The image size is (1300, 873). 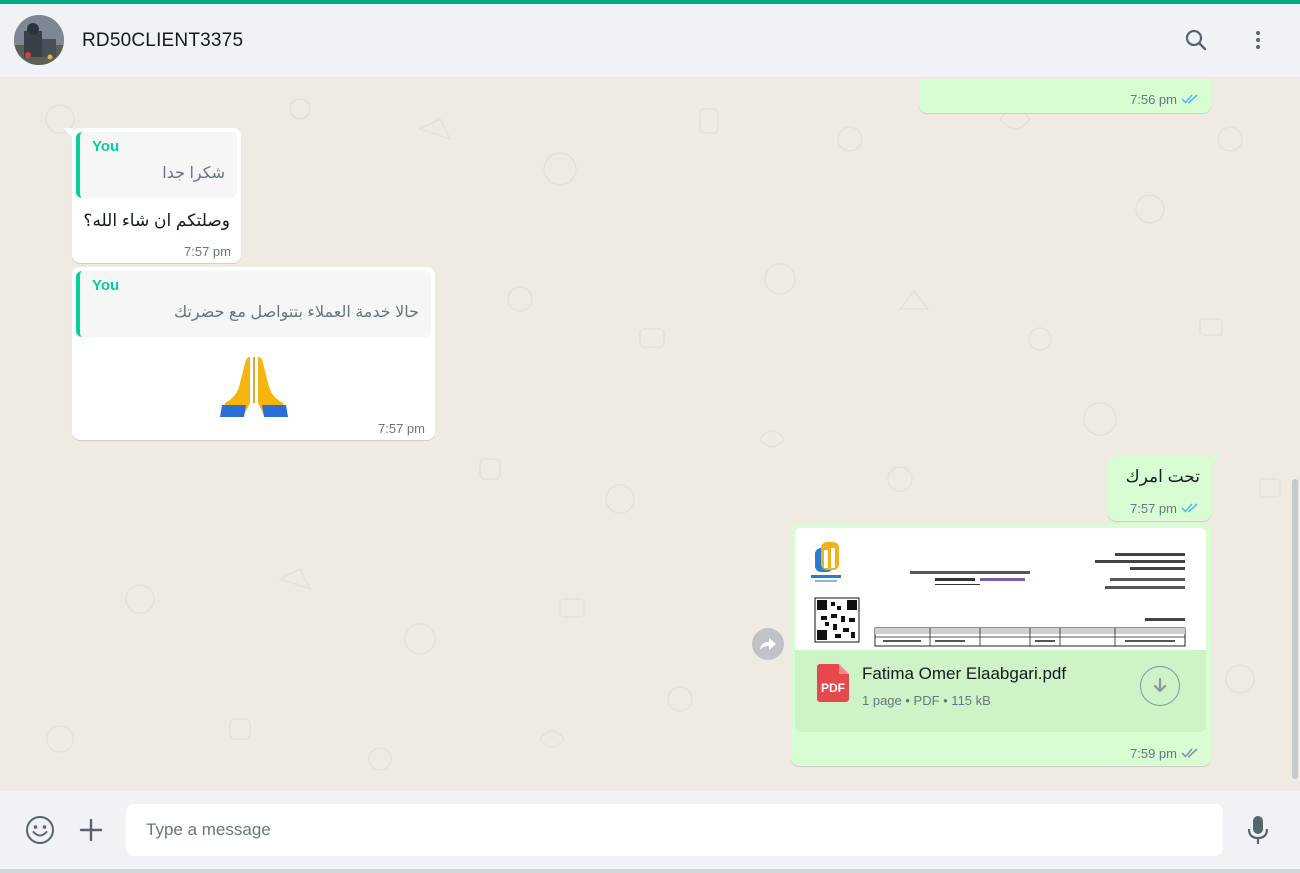 I want to click on composer-bar, so click(x=650, y=830).